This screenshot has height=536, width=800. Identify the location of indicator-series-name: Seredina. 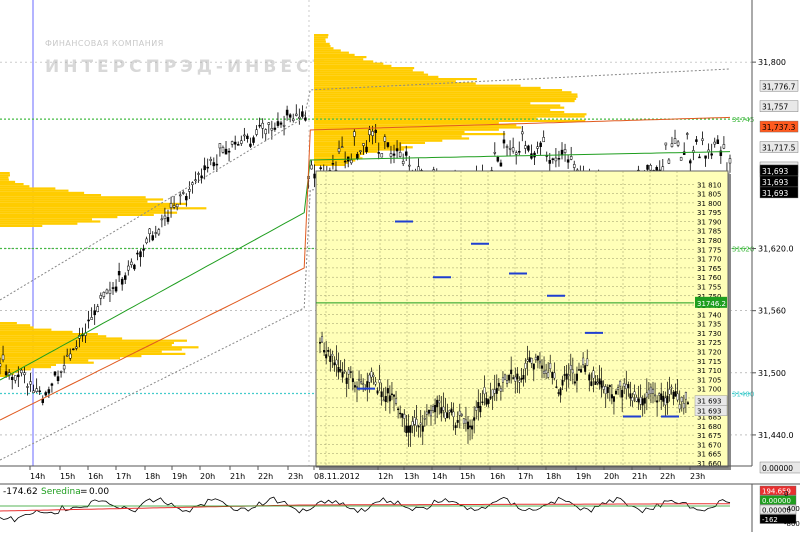
(61, 492).